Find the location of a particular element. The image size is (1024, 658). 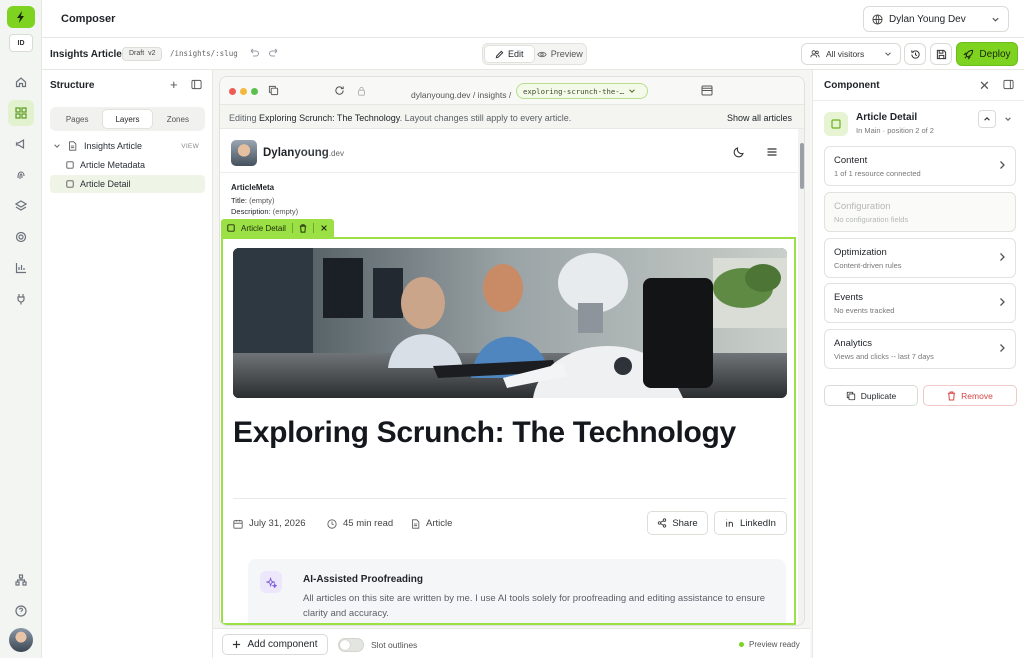

dock-panel-icon is located at coordinates (1008, 84).